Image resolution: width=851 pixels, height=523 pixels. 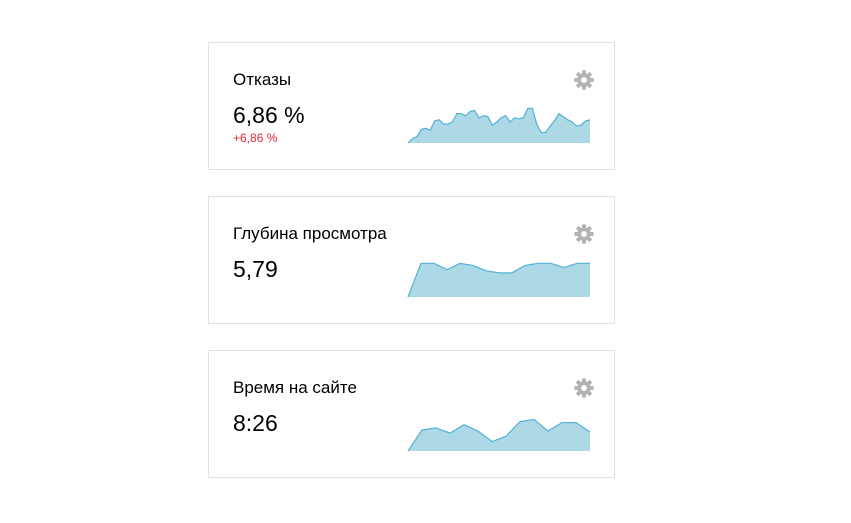 What do you see at coordinates (255, 269) in the screenshot?
I see `widget-value: 5,79` at bounding box center [255, 269].